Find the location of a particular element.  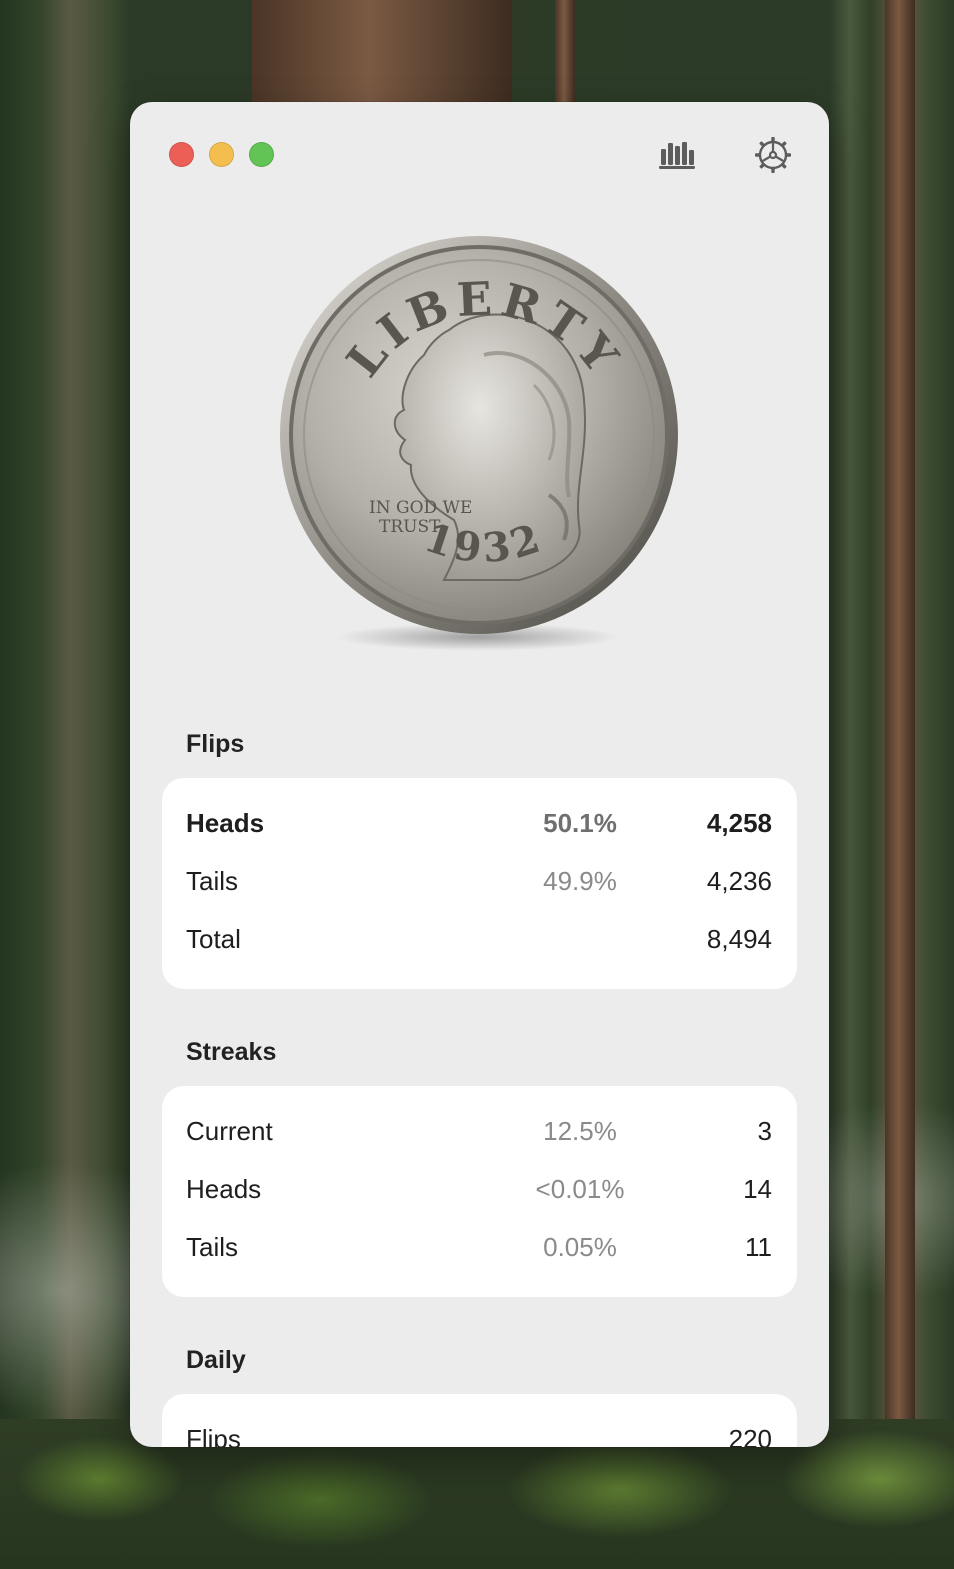

row-percent: 49.9% is located at coordinates (580, 881).